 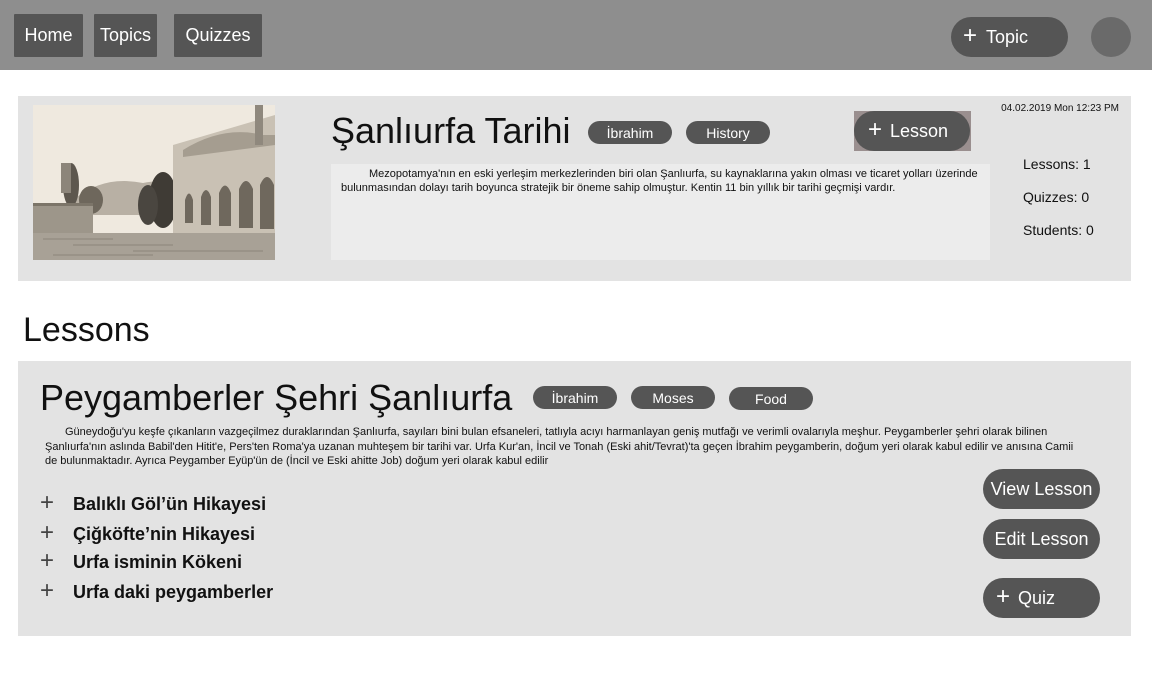 I want to click on lesson-title: Peygamberler Şehri Şanlıurfa, so click(x=276, y=397).